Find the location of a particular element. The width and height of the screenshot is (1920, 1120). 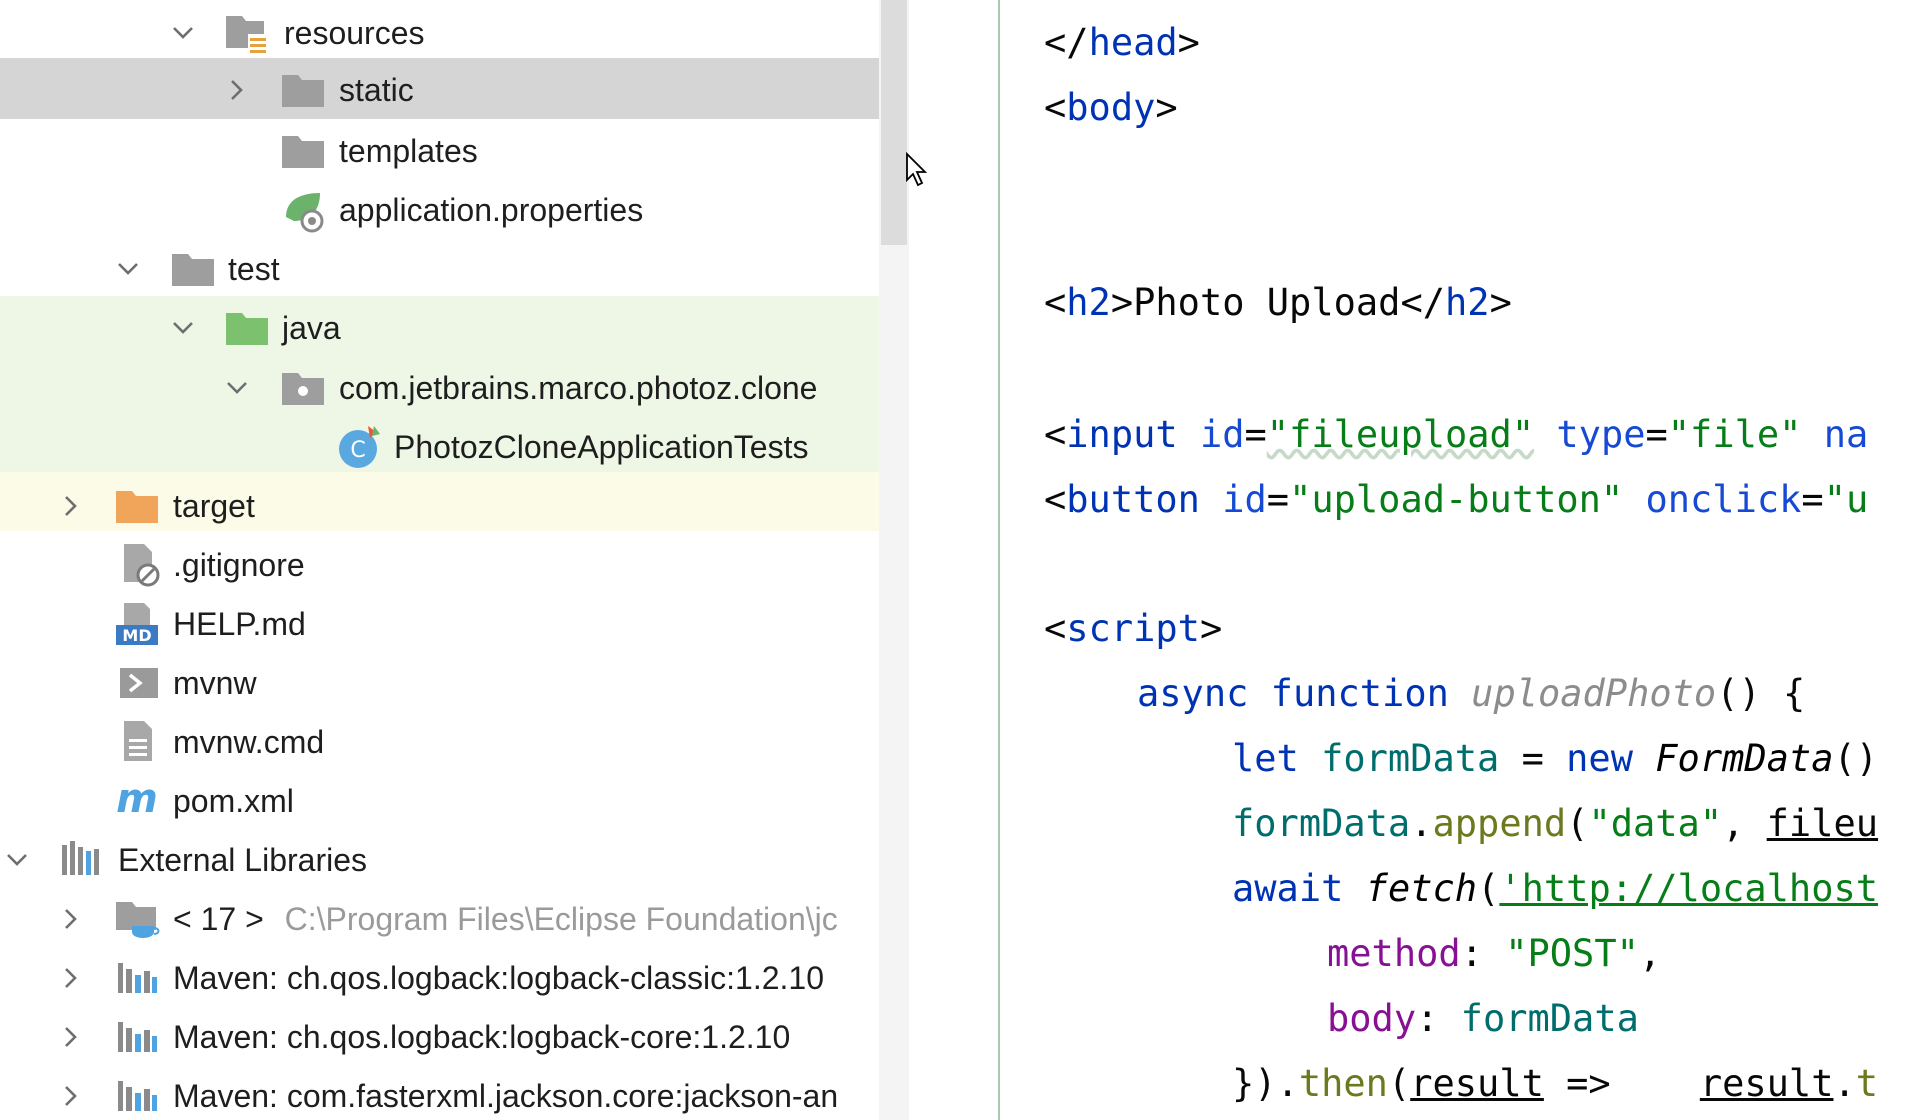

code-parameter: result is located at coordinates (1477, 1083).